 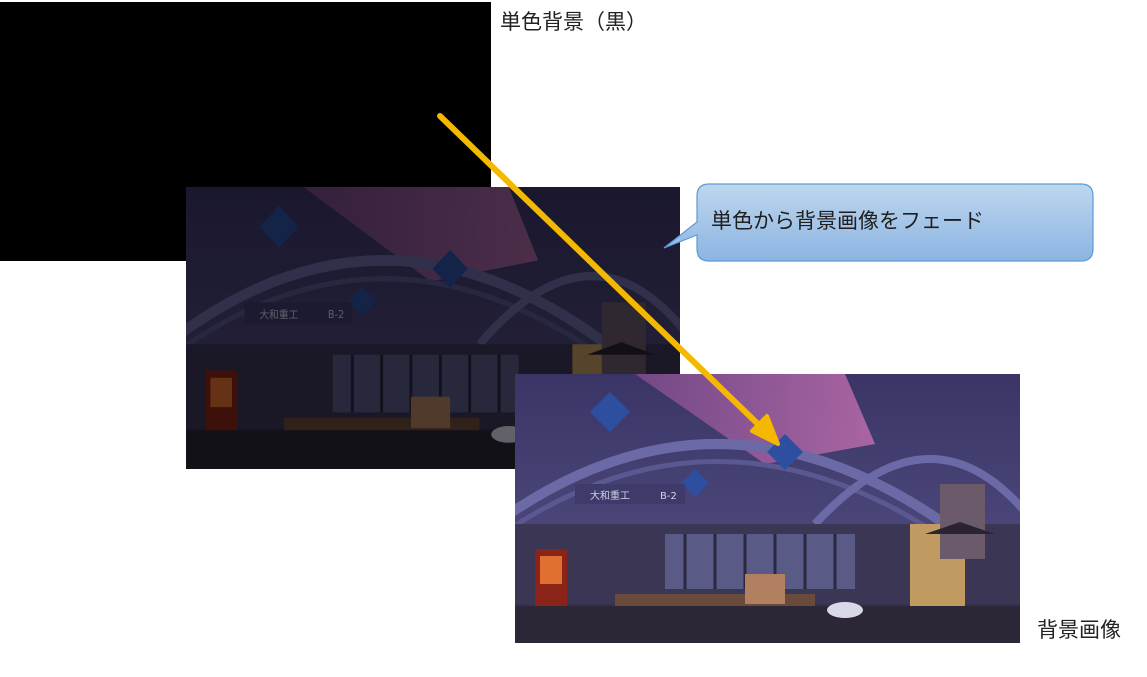 I want to click on solid-background-label: 単色背景（黒）, so click(x=573, y=22).